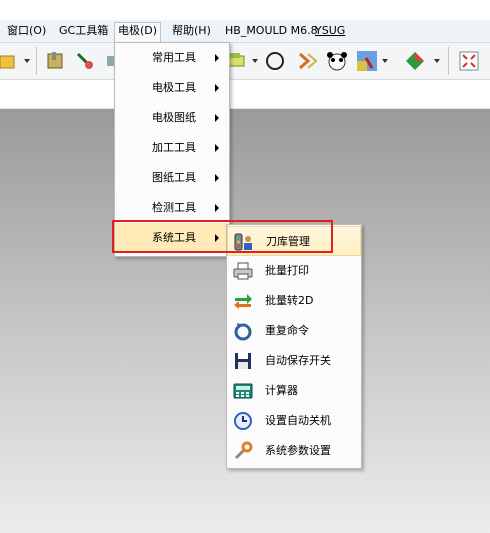  What do you see at coordinates (243, 421) in the screenshot?
I see `clock-icon` at bounding box center [243, 421].